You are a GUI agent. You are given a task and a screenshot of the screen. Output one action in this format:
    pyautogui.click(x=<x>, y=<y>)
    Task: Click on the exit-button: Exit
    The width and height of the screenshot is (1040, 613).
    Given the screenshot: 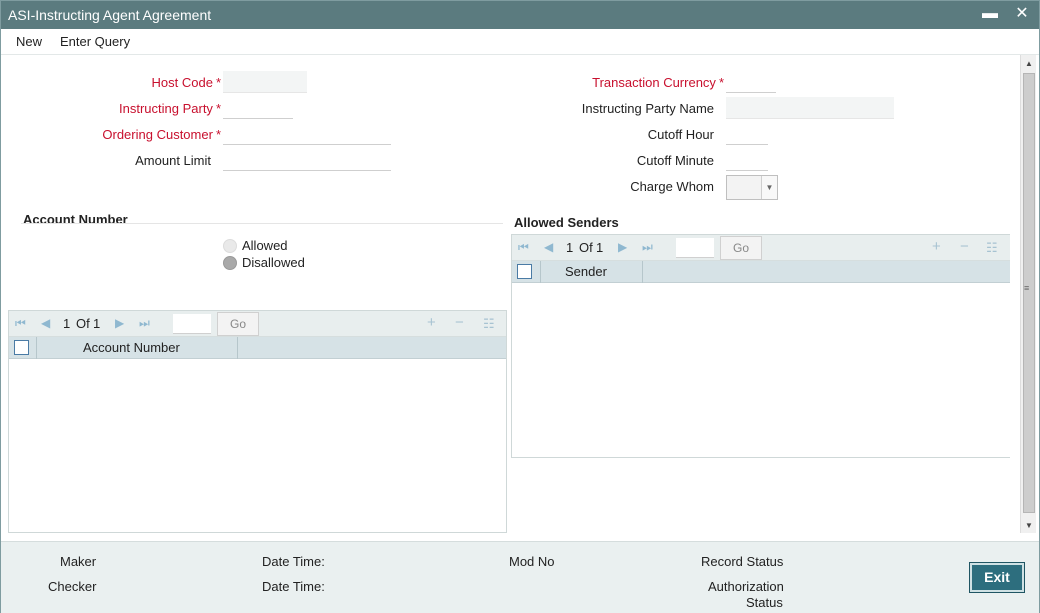 What is the action you would take?
    pyautogui.click(x=997, y=577)
    